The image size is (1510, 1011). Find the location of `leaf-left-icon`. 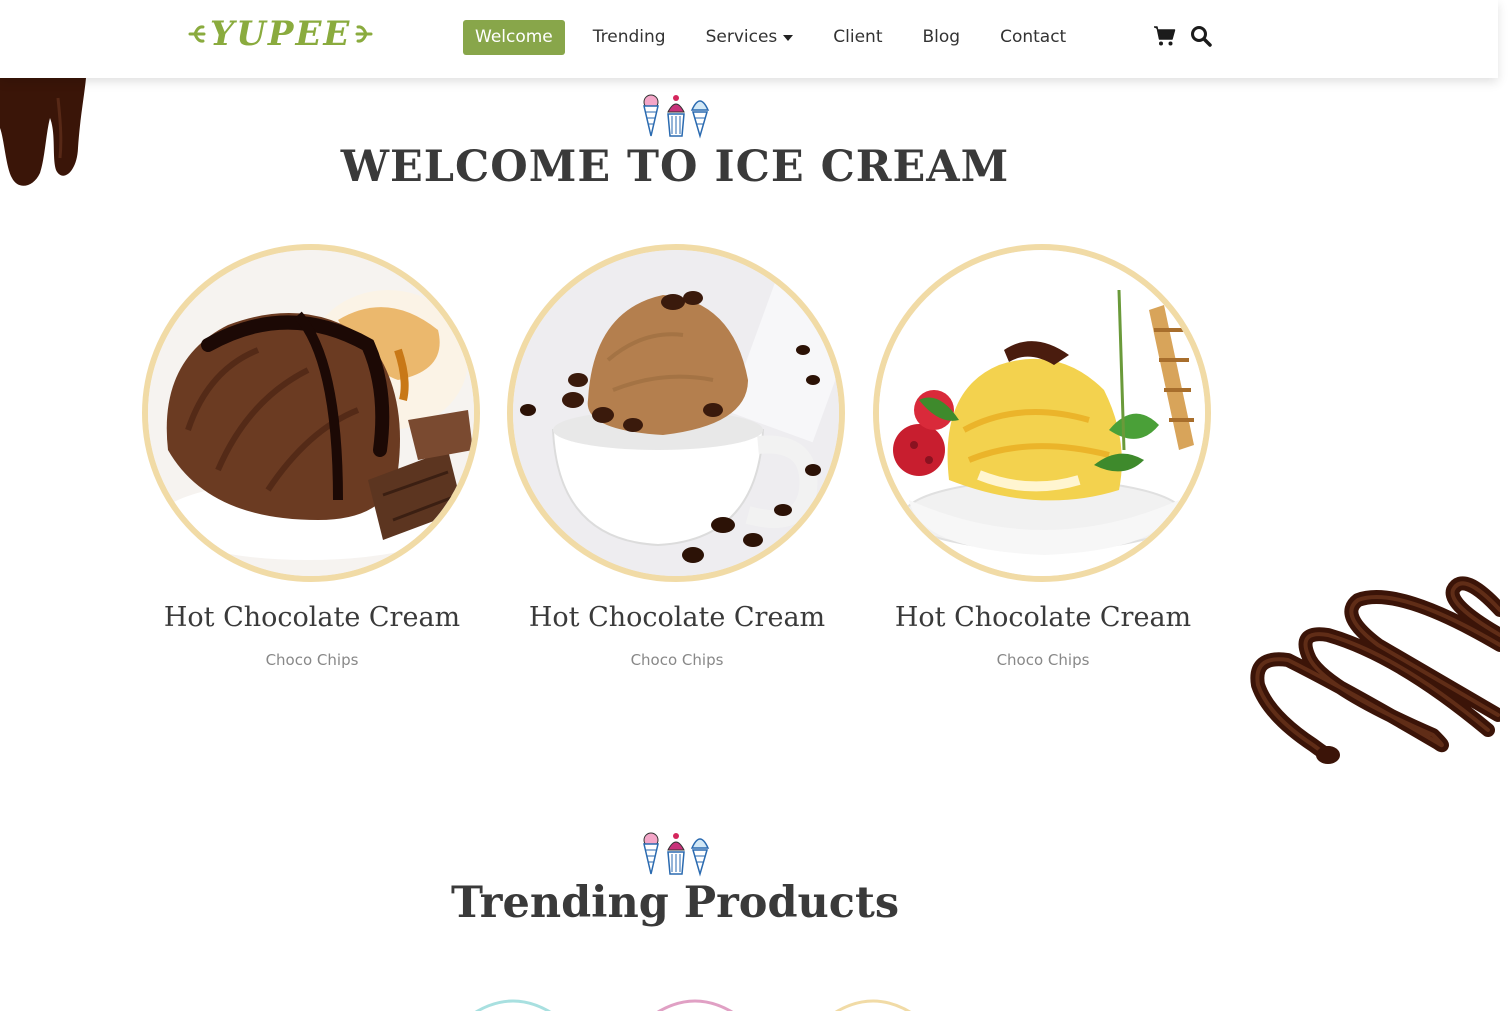

leaf-left-icon is located at coordinates (197, 34).